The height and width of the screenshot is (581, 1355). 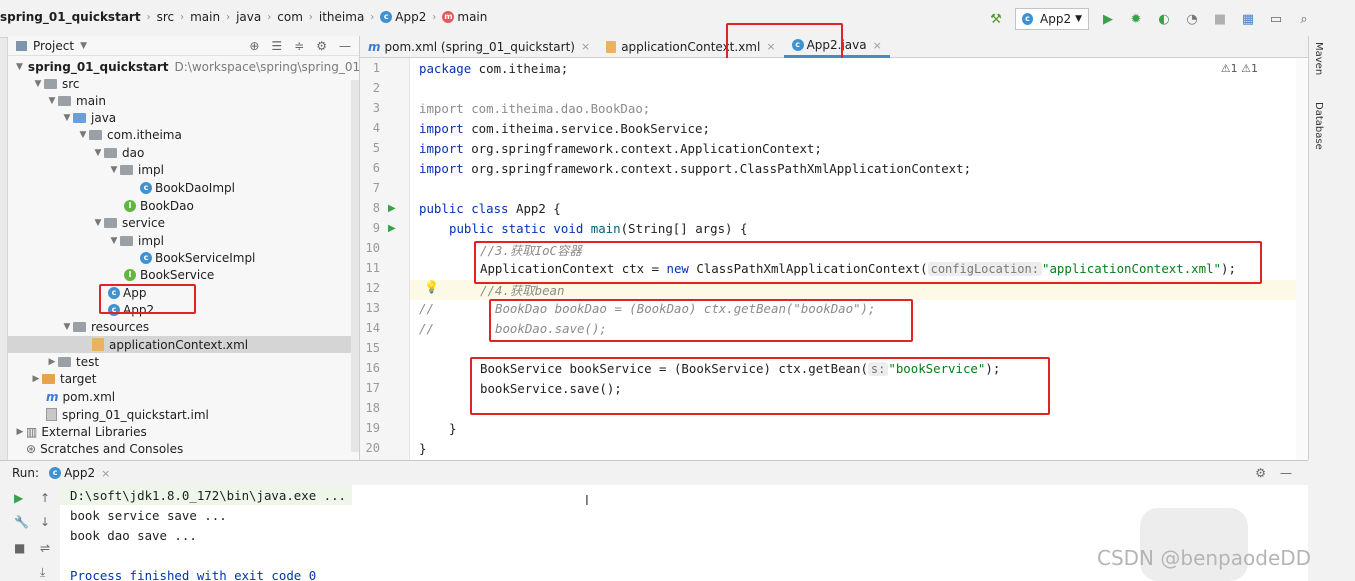 What do you see at coordinates (45, 548) in the screenshot?
I see `soft-wrap-icon: ⇌` at bounding box center [45, 548].